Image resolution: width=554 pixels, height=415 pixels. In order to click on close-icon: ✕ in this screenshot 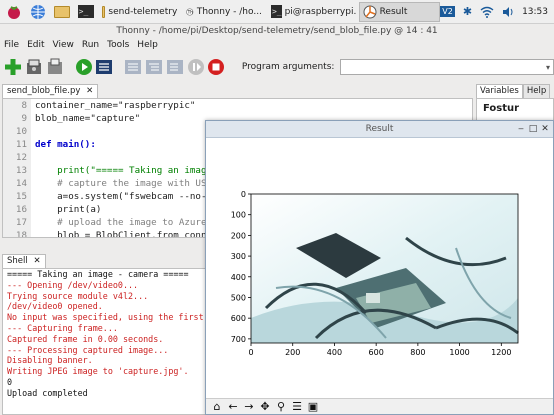, I will do `click(545, 129)`.